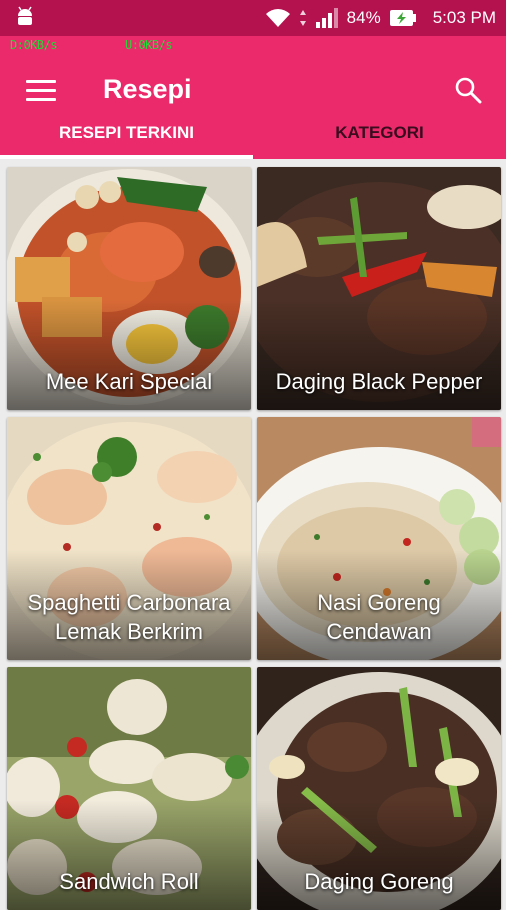 The image size is (506, 910). Describe the element at coordinates (379, 881) in the screenshot. I see `recipe-title: Daging Goreng` at that location.